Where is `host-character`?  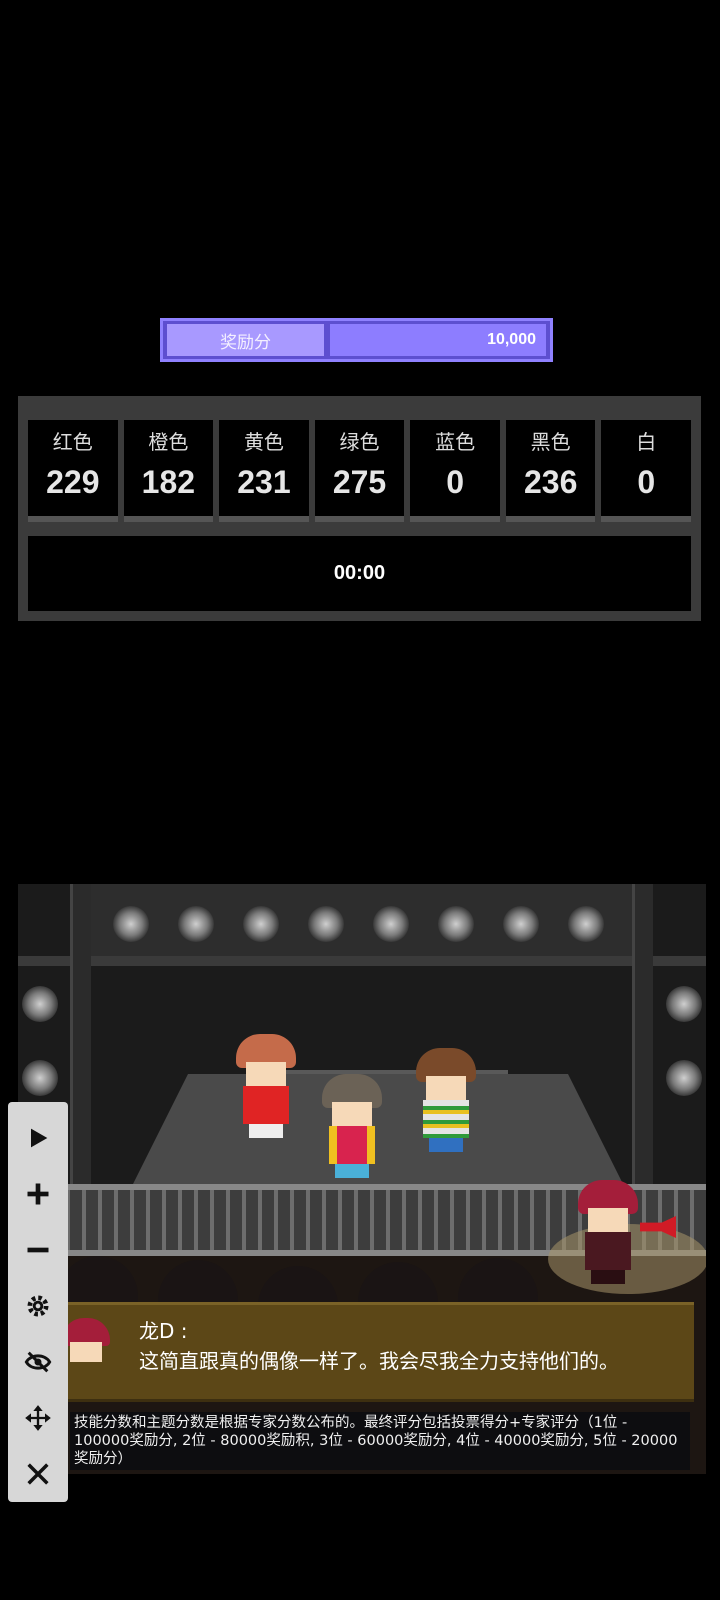
host-character is located at coordinates (608, 1232).